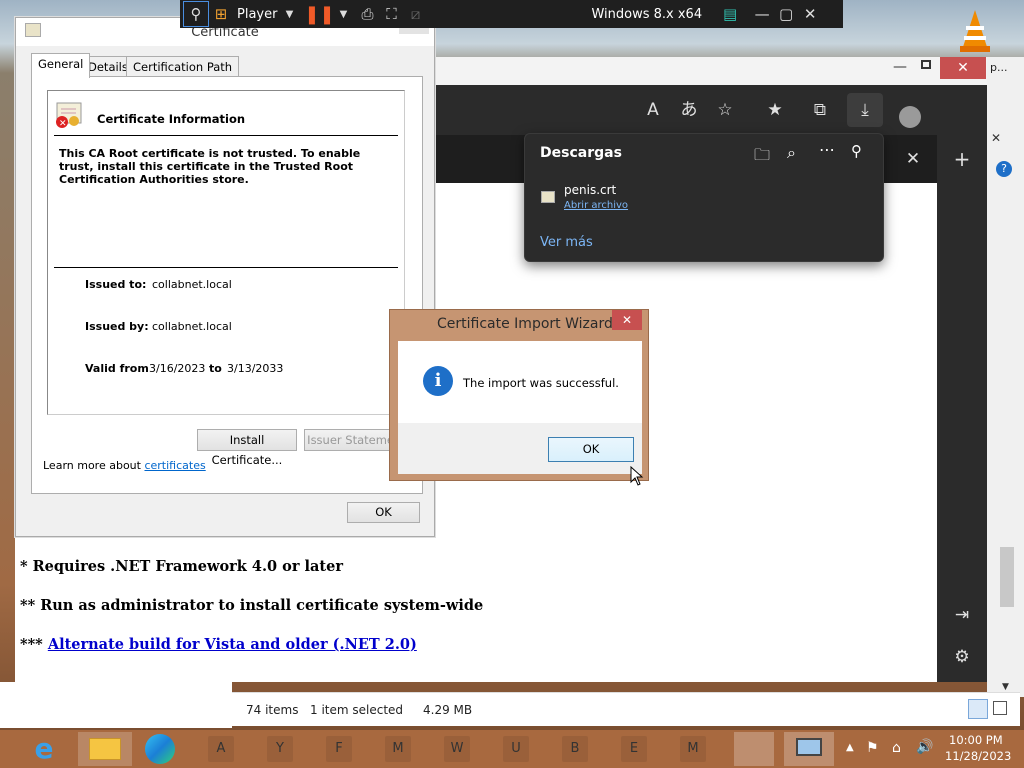 This screenshot has height=768, width=1024. What do you see at coordinates (626, 709) in the screenshot?
I see `explorer-status-bar: 74 items 1 item selected 4.29 MB` at bounding box center [626, 709].